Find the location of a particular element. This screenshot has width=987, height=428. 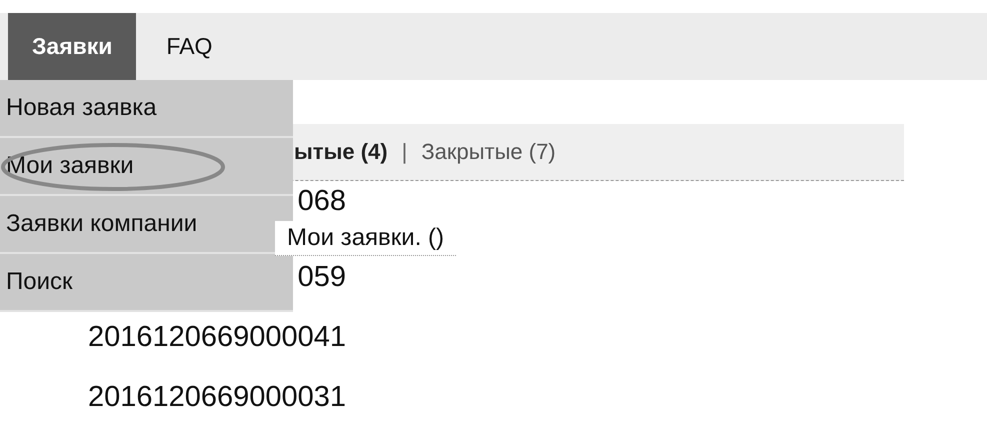

nav-tab: FAQ is located at coordinates (189, 46).